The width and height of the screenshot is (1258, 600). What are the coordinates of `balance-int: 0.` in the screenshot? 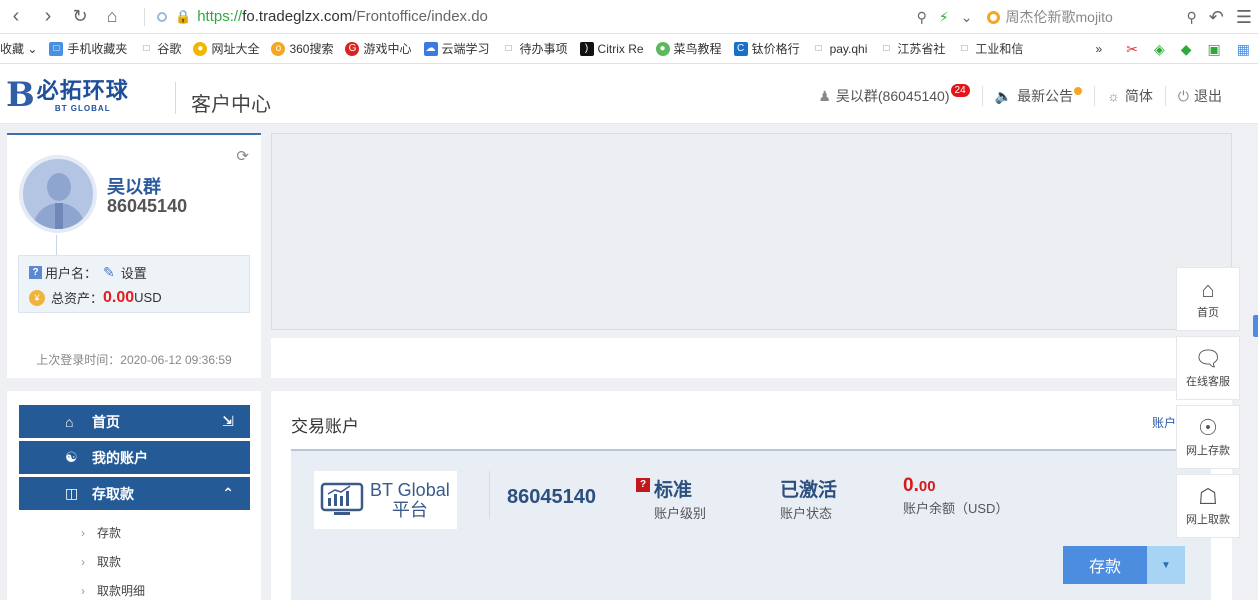 It's located at (911, 485).